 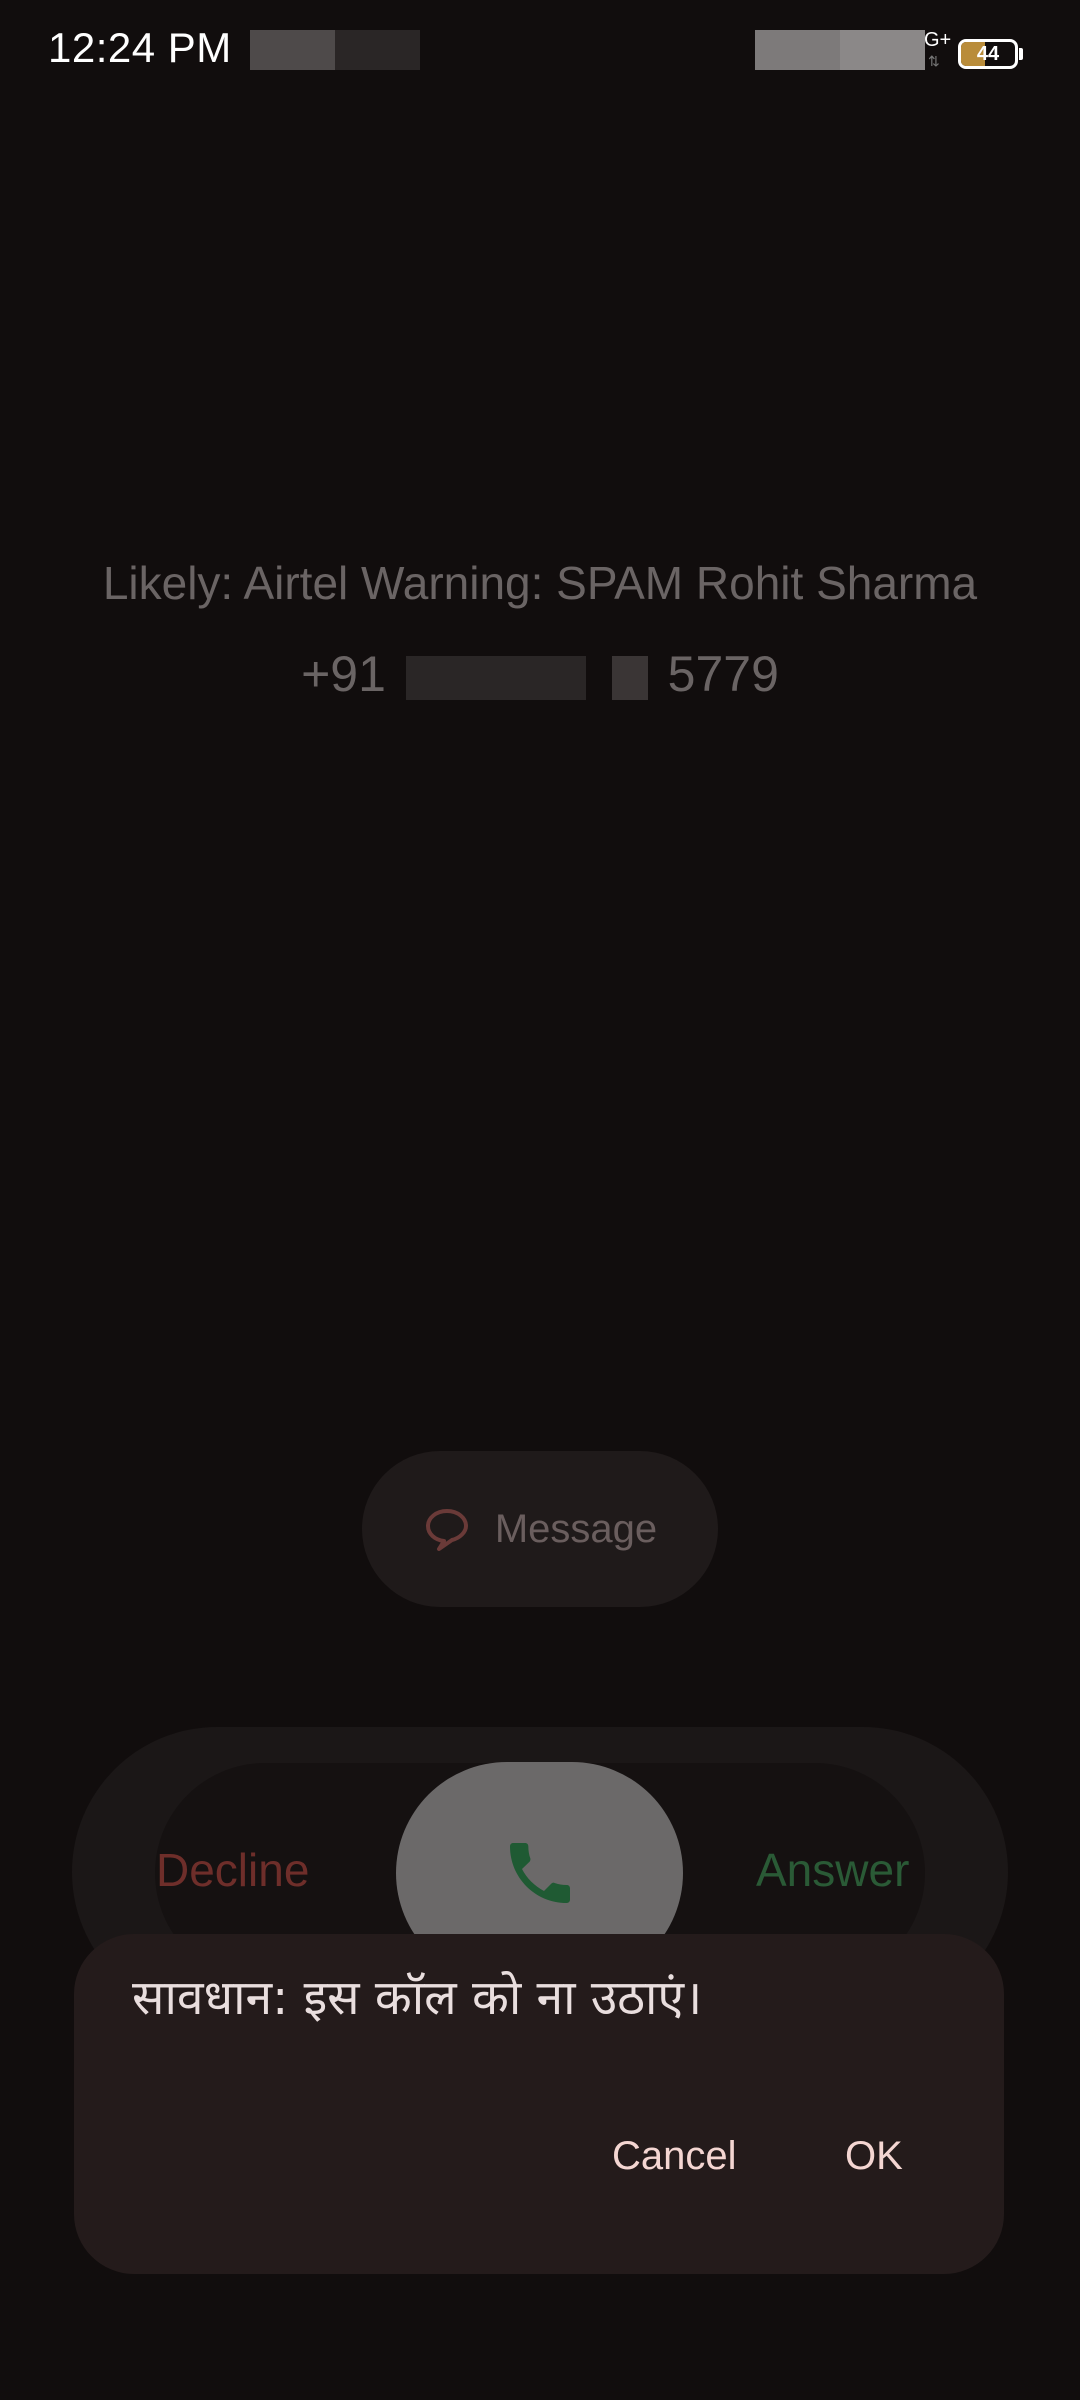 I want to click on data-activity-icon: ⇅, so click(x=934, y=61).